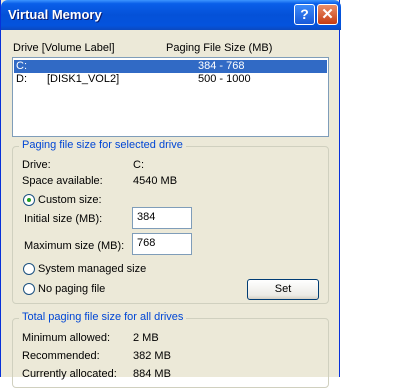  Describe the element at coordinates (29, 269) in the screenshot. I see `system-managed-radio` at that location.